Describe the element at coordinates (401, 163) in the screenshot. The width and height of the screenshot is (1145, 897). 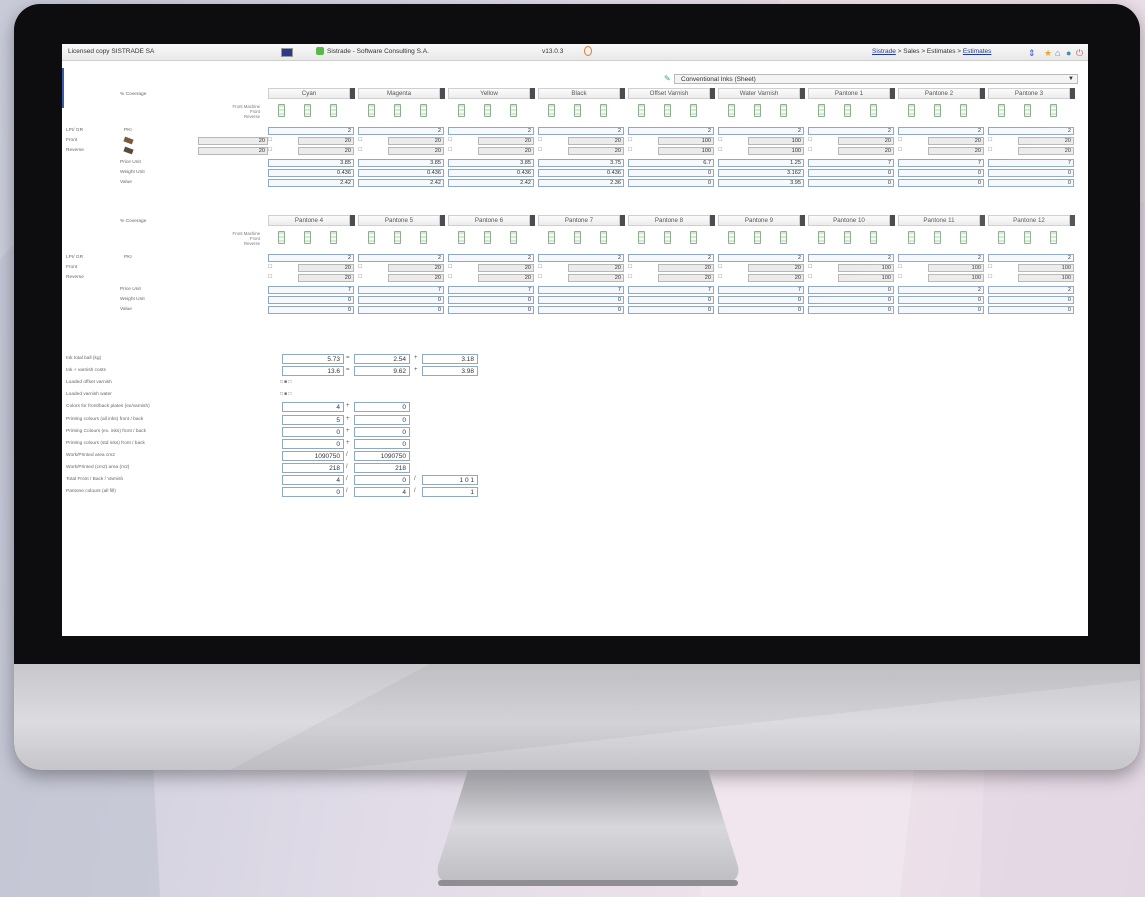
I see `ink-price-1: 3.85` at that location.